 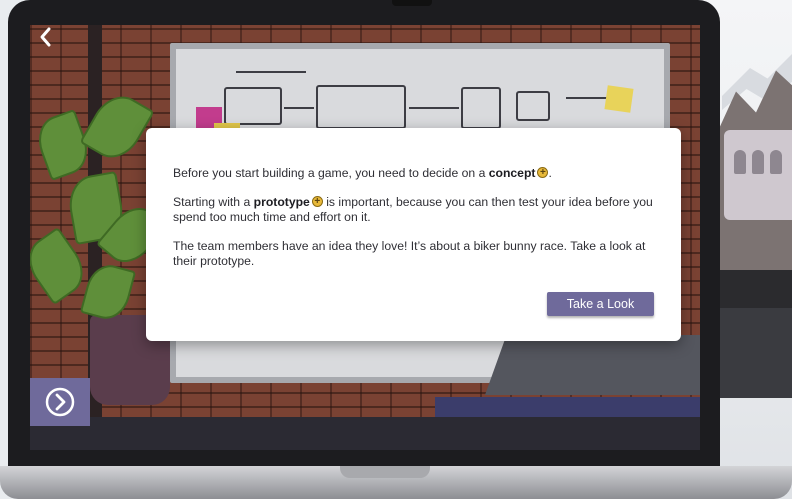 I want to click on back-button, so click(x=46, y=37).